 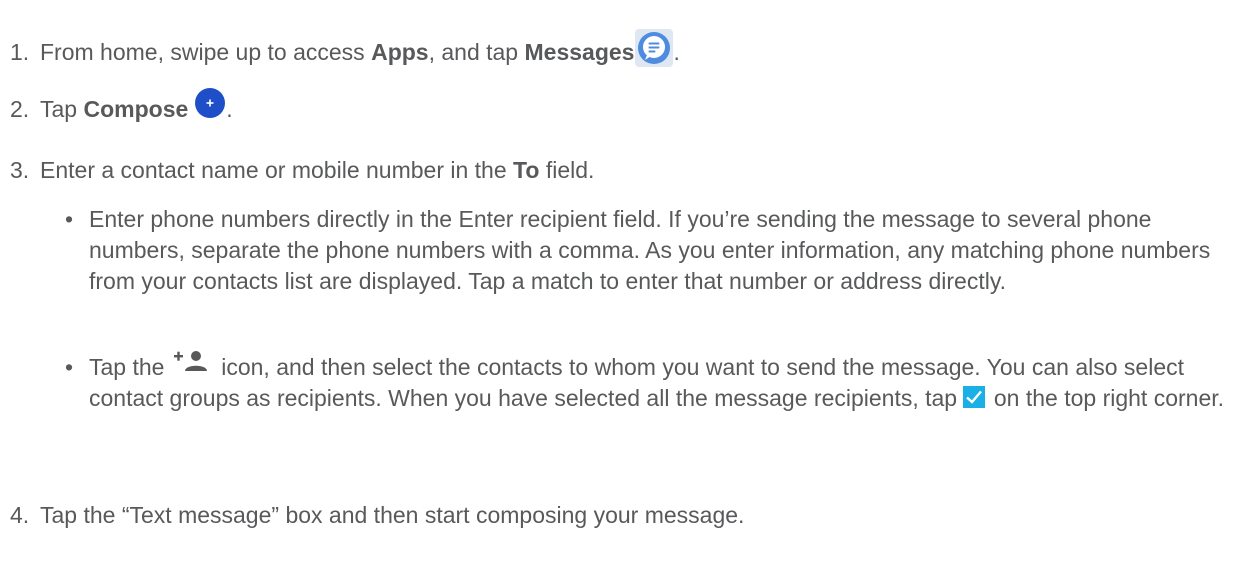 I want to click on step-2: 2. Tap Compose ., so click(x=121, y=107).